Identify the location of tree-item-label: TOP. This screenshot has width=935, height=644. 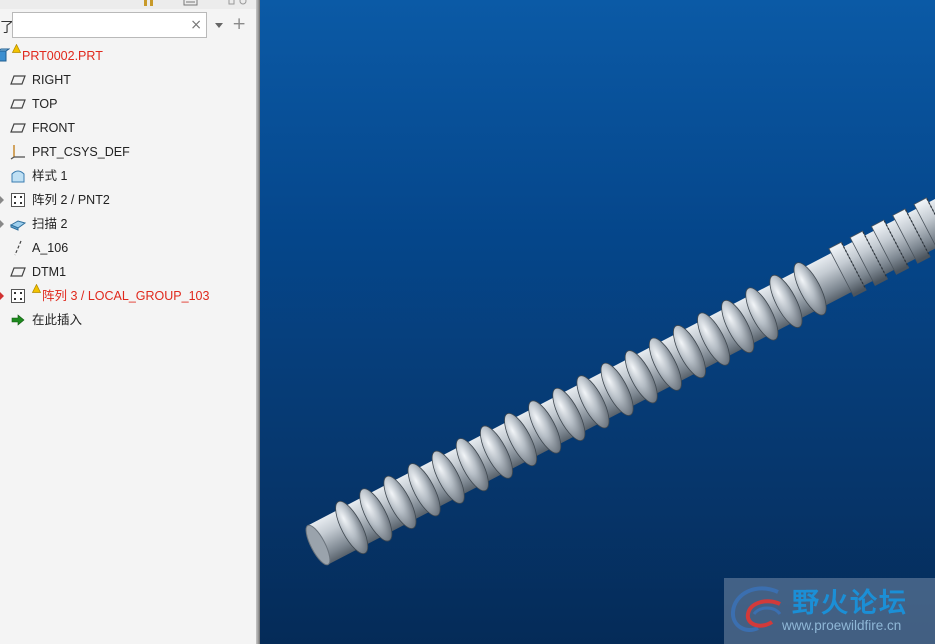
(45, 104).